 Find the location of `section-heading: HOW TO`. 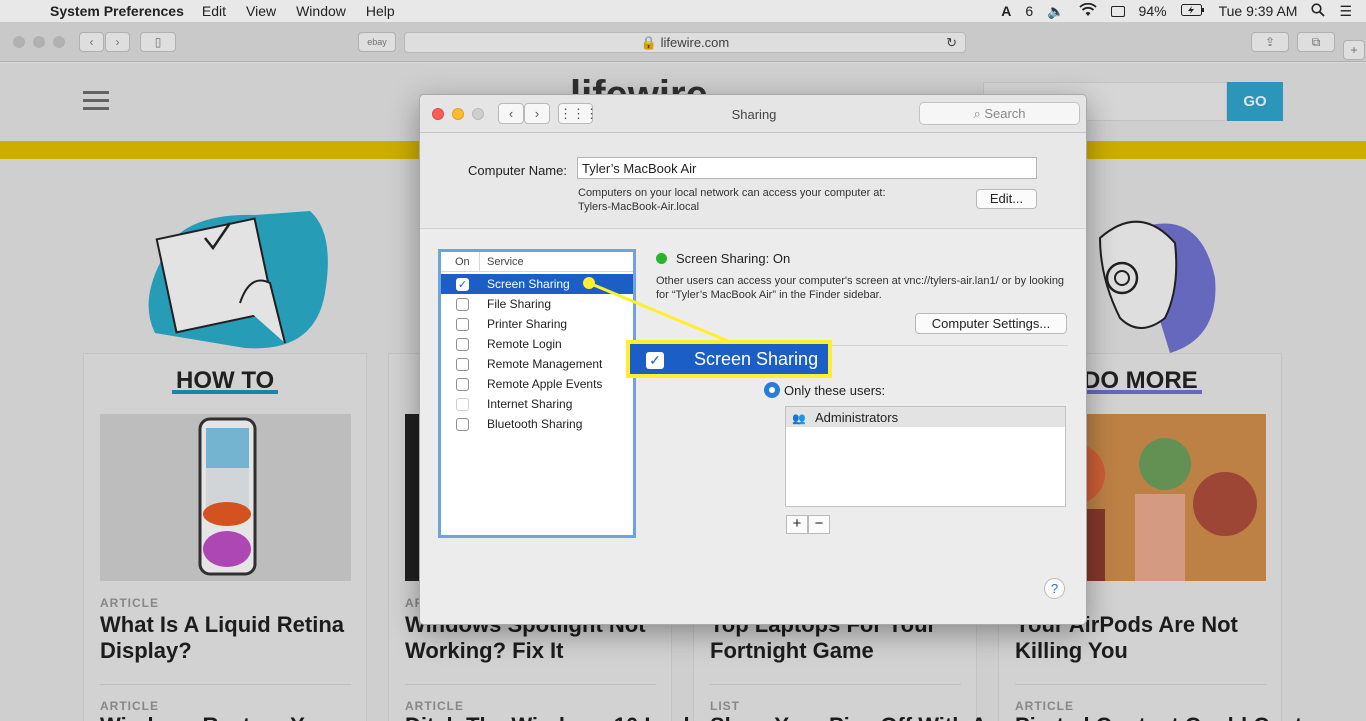

section-heading: HOW TO is located at coordinates (225, 381).